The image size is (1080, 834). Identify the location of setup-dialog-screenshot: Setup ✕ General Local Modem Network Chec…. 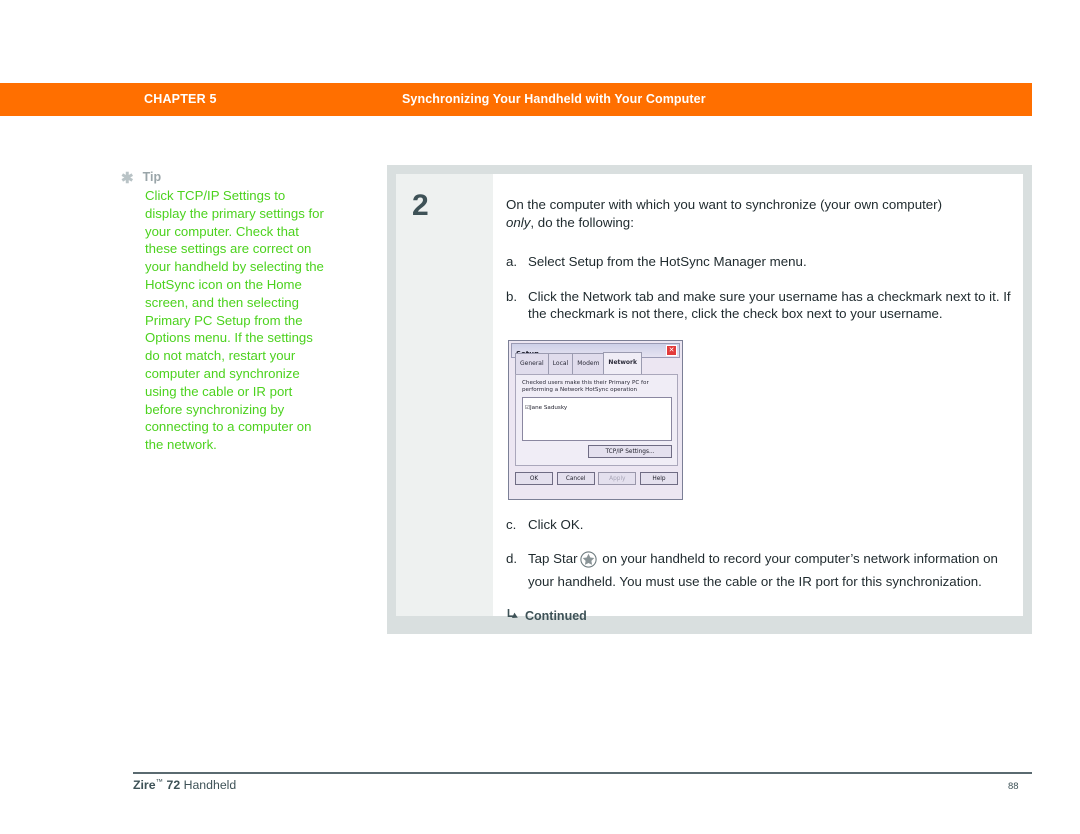
(595, 419).